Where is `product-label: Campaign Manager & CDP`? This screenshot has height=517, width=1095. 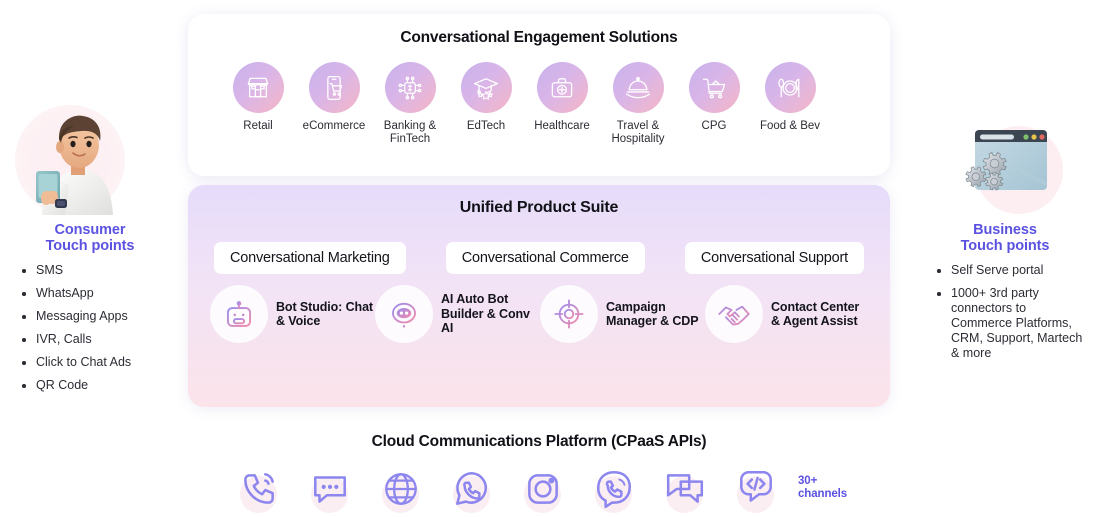 product-label: Campaign Manager & CDP is located at coordinates (652, 314).